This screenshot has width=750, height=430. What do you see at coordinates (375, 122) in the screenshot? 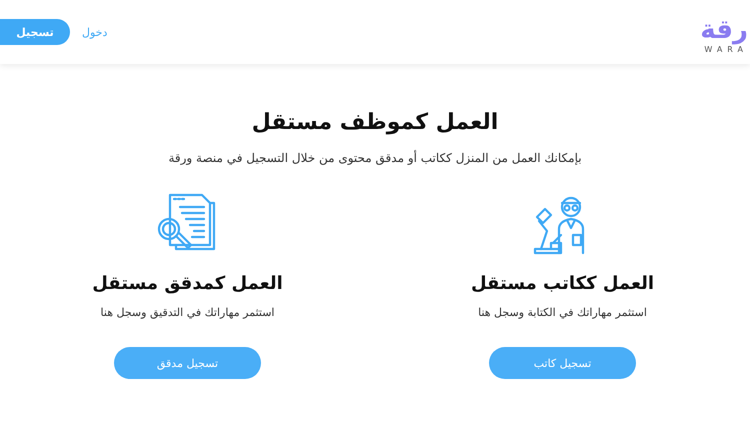
I see `page-title: العمل كموظف مستقل` at bounding box center [375, 122].